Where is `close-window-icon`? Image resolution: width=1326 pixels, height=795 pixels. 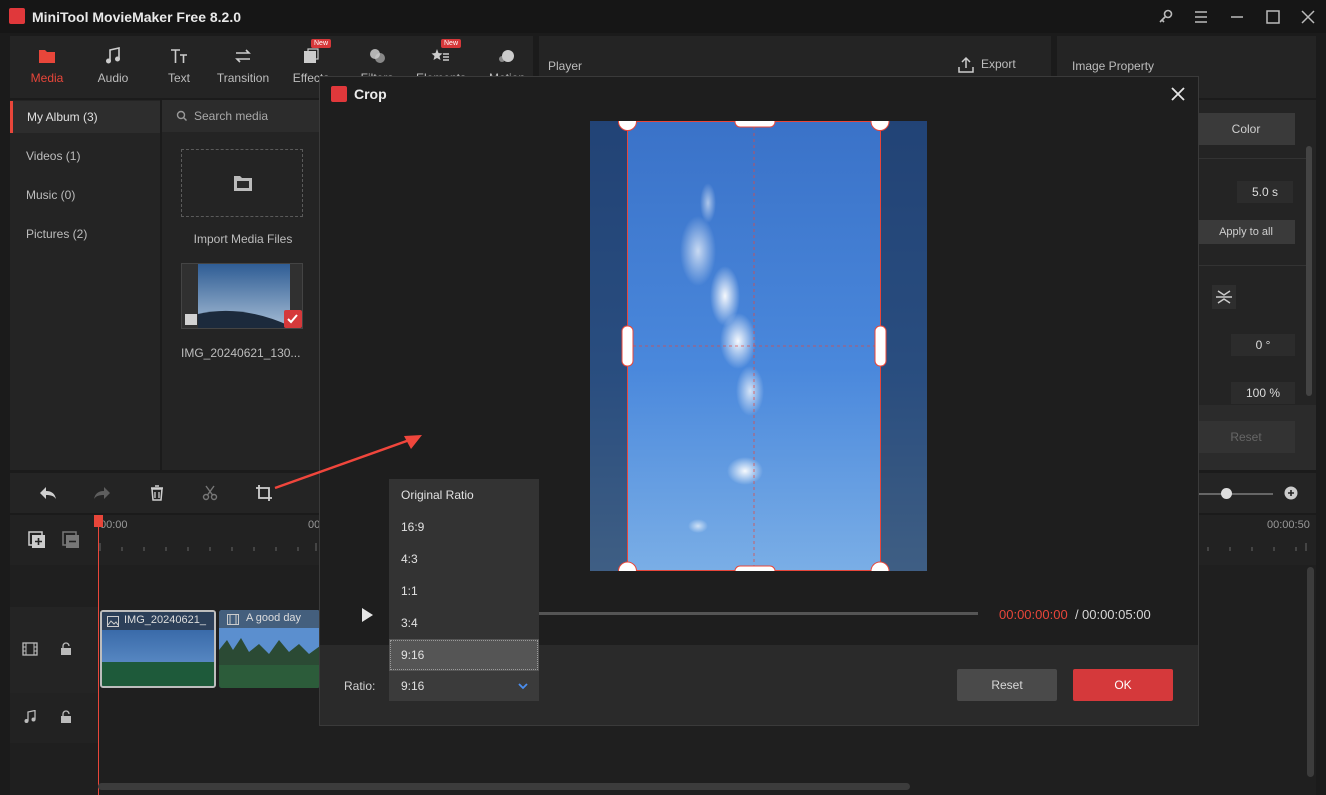 close-window-icon is located at coordinates (1308, 17).